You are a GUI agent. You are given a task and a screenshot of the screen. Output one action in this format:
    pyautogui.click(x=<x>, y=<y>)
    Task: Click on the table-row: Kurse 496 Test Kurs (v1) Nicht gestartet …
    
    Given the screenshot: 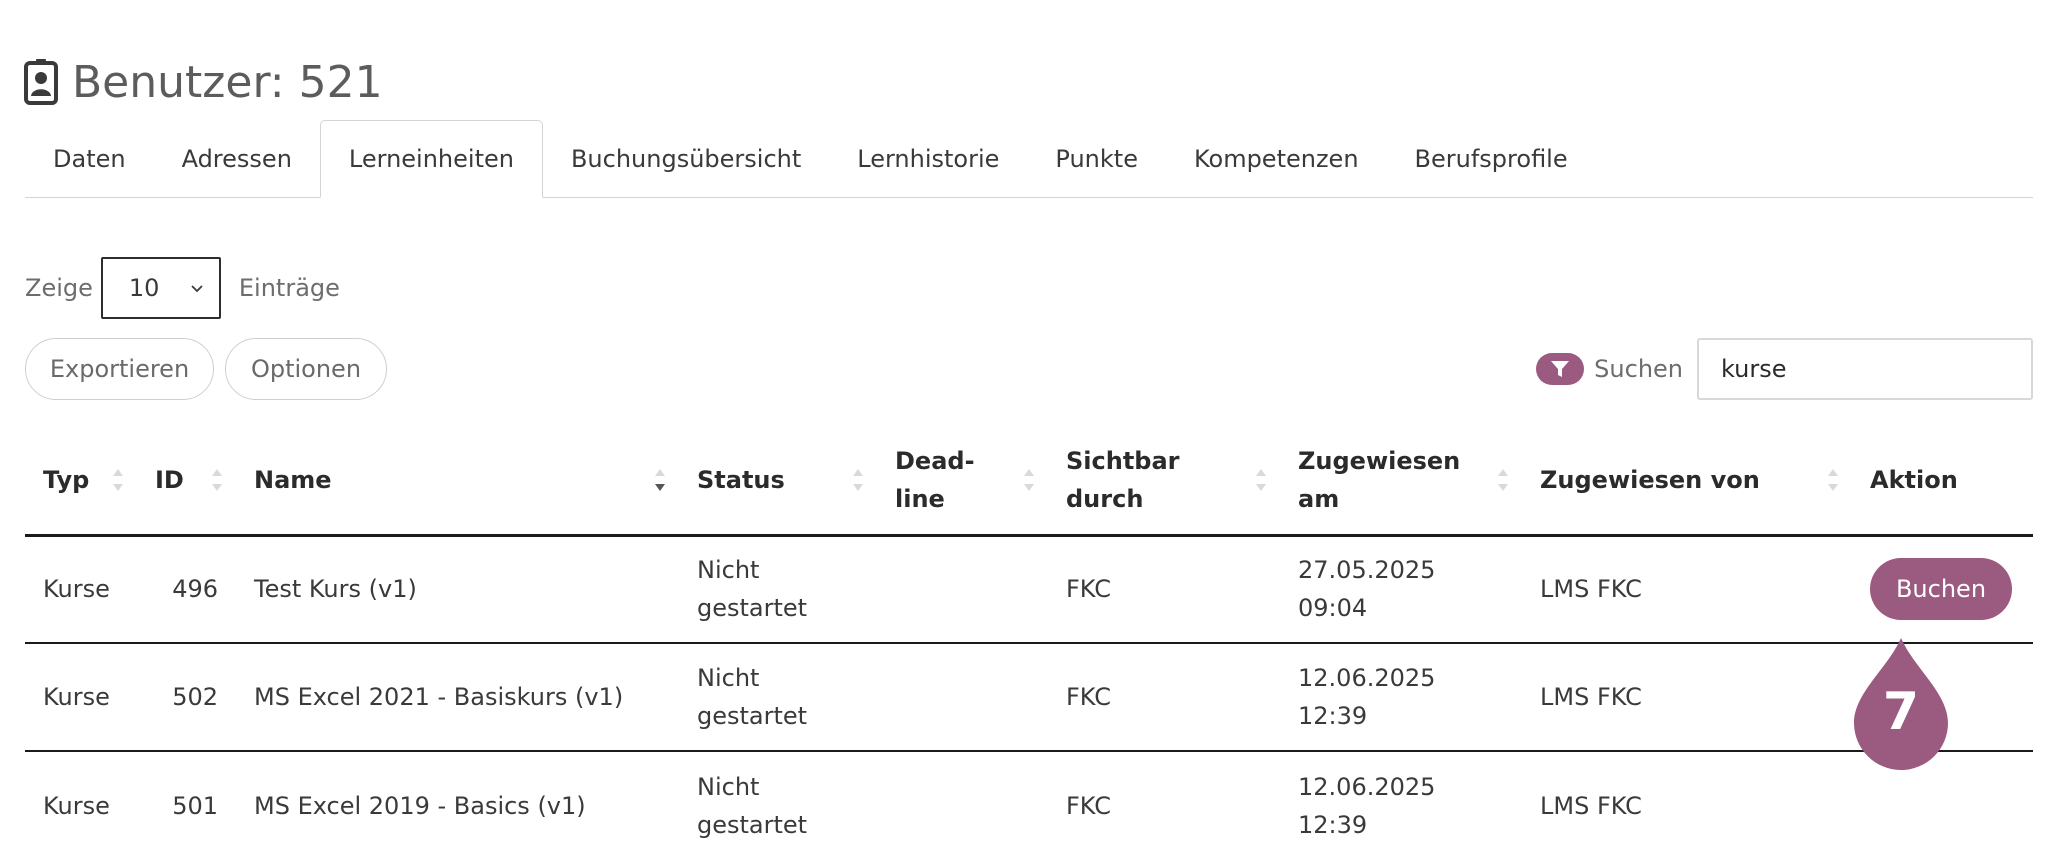 What is the action you would take?
    pyautogui.click(x=1029, y=589)
    